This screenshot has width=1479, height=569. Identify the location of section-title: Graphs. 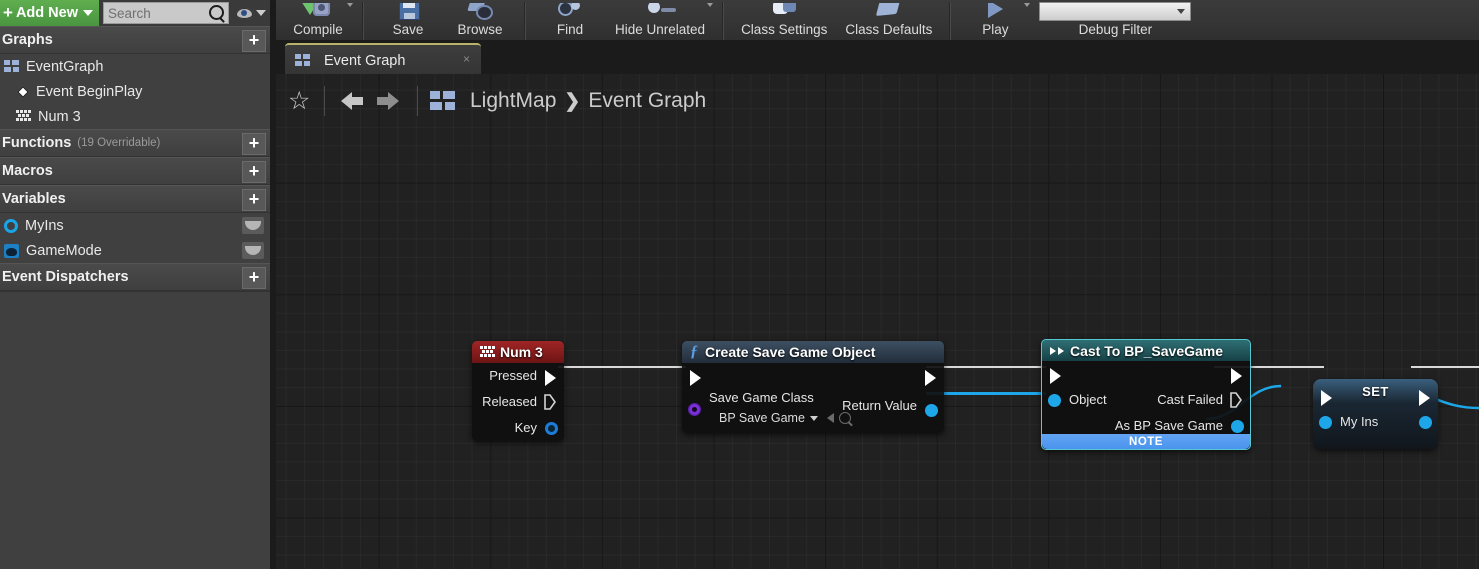
(27, 40).